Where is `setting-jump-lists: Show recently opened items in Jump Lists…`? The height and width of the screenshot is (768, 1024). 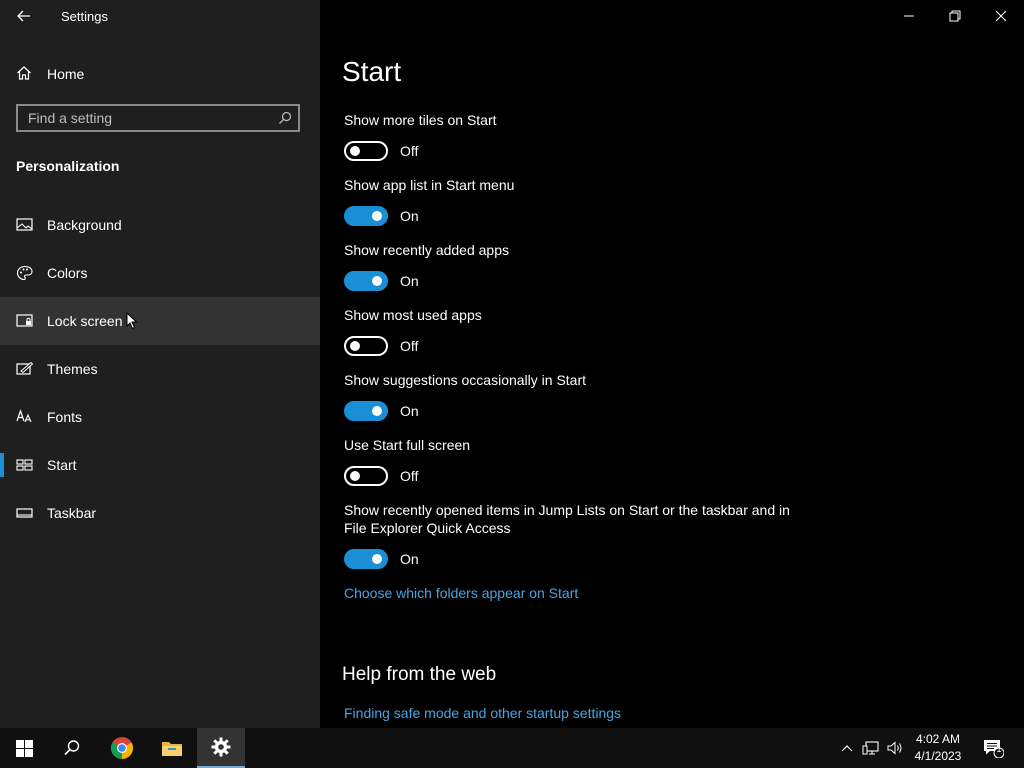 setting-jump-lists: Show recently opened items in Jump Lists… is located at coordinates (574, 536).